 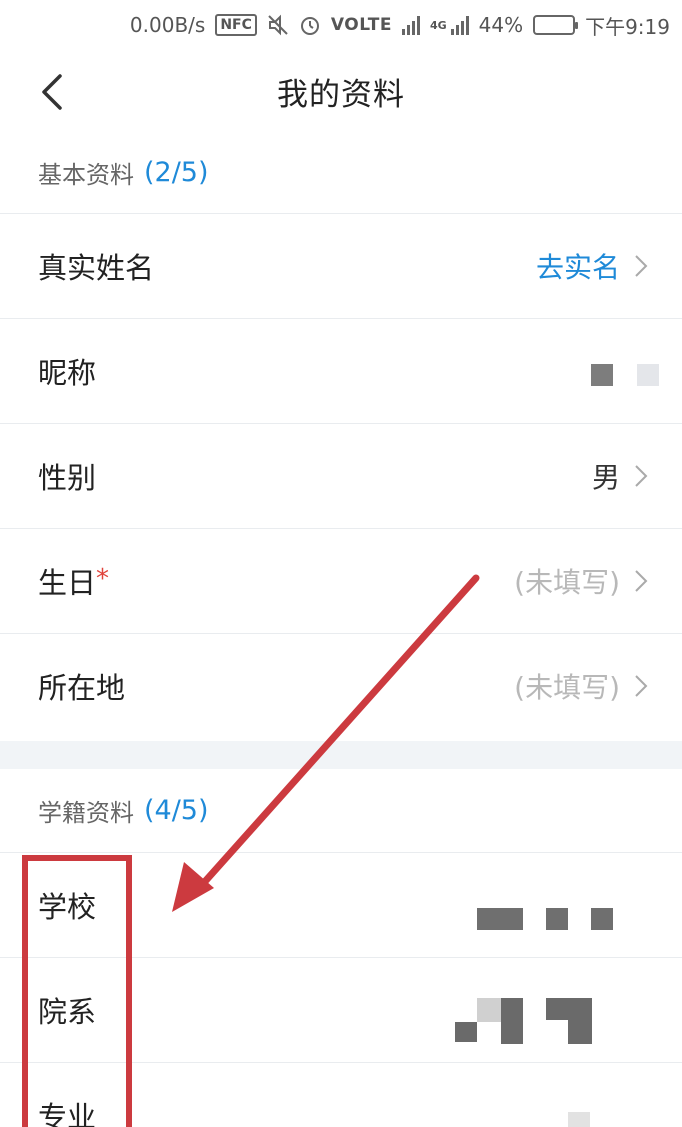 What do you see at coordinates (556, 25) in the screenshot?
I see `battery-icon` at bounding box center [556, 25].